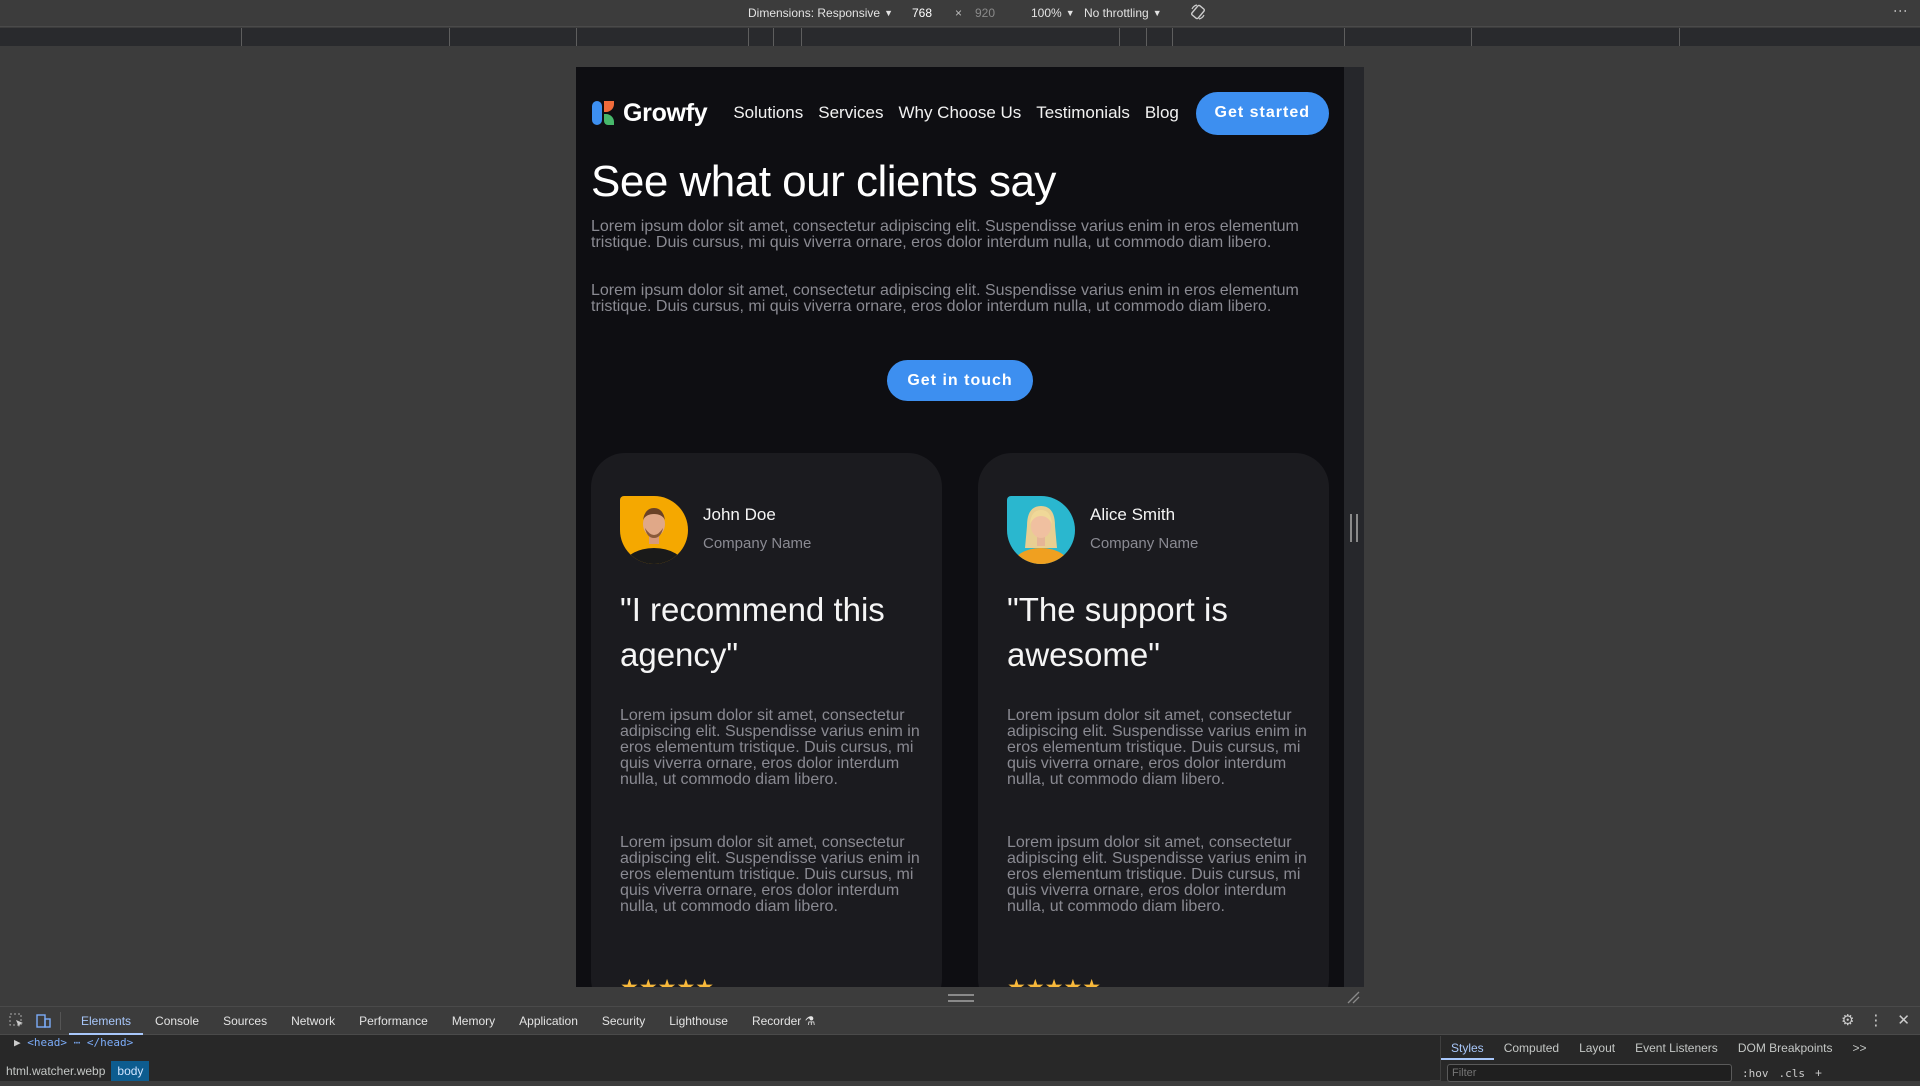 This screenshot has height=1086, width=1920. Describe the element at coordinates (698, 1021) in the screenshot. I see `tab-lighthouse: Lighthouse` at that location.